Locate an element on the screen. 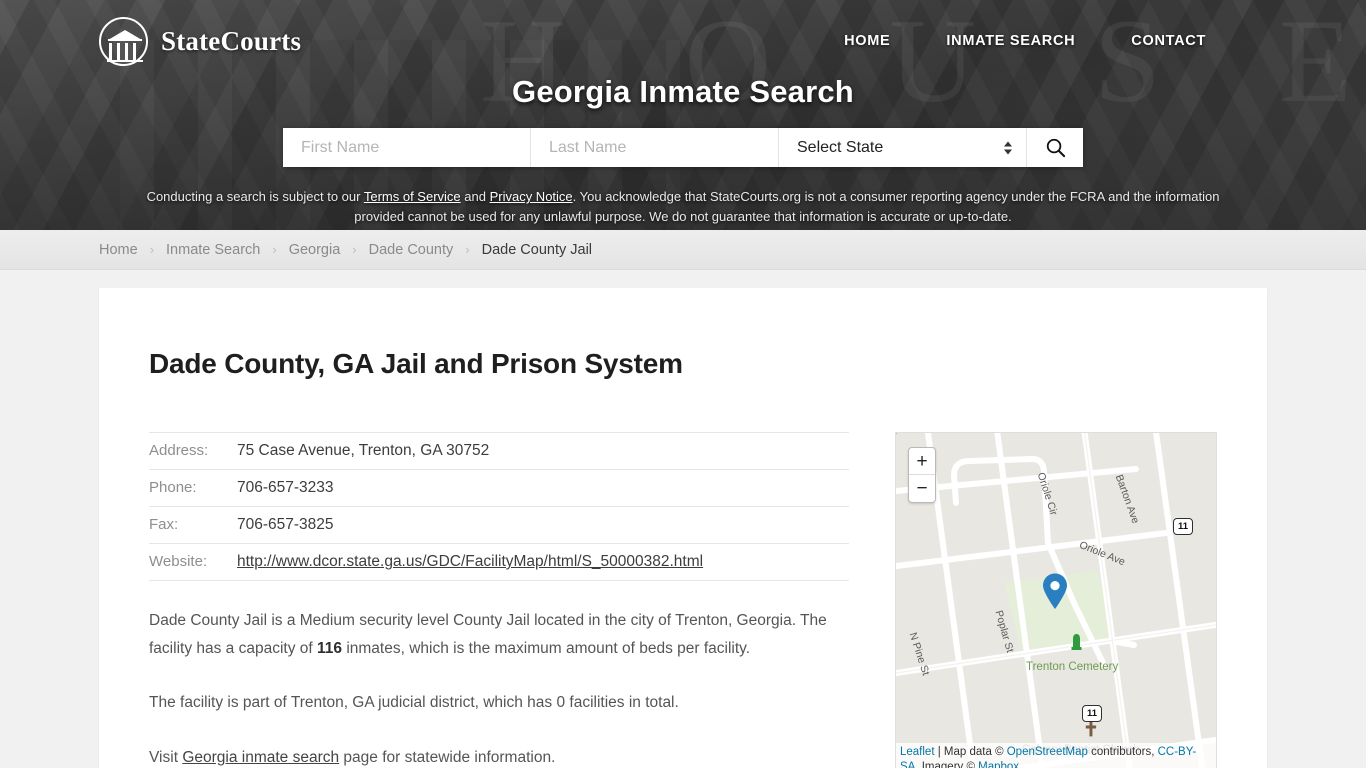 This screenshot has width=1366, height=768. courthouse-icon is located at coordinates (123, 41).